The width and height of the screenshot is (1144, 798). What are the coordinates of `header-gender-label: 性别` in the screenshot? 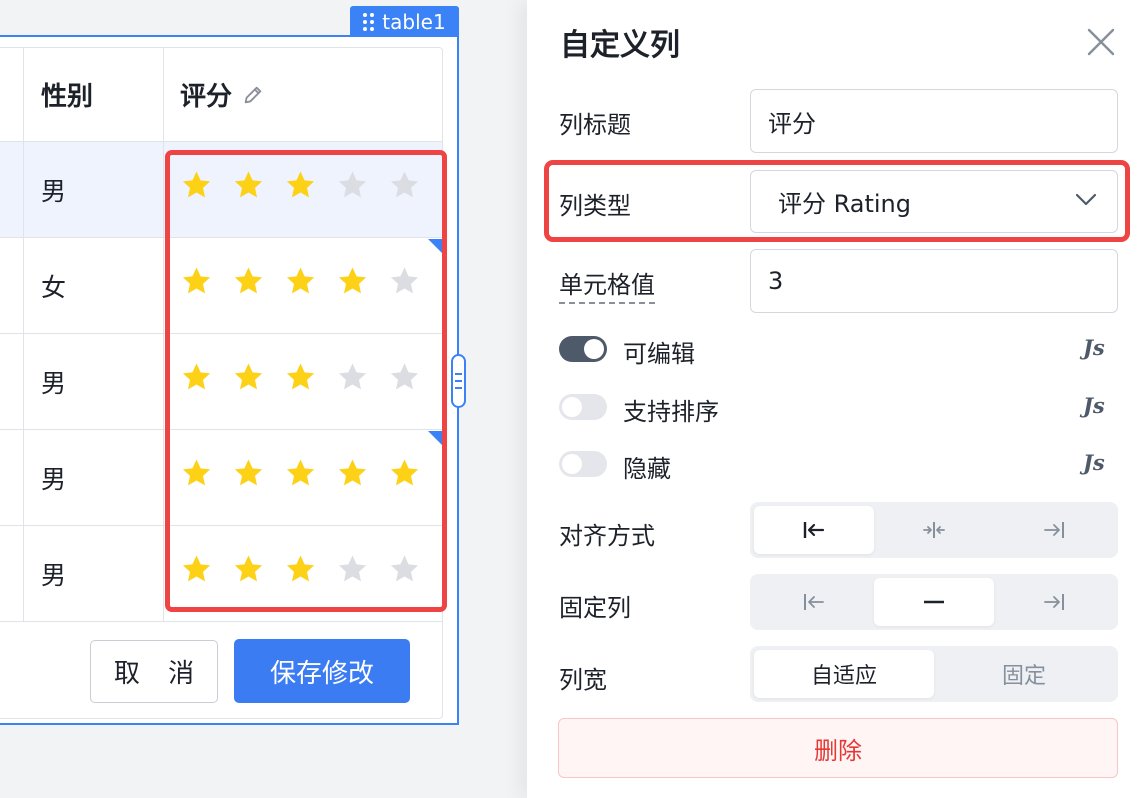 It's located at (67, 97).